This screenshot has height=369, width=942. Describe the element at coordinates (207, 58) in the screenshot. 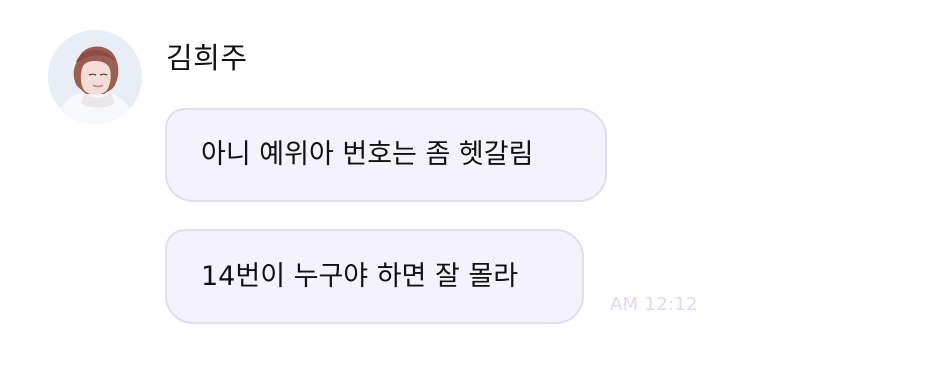

I see `sender-name: 김희주` at that location.